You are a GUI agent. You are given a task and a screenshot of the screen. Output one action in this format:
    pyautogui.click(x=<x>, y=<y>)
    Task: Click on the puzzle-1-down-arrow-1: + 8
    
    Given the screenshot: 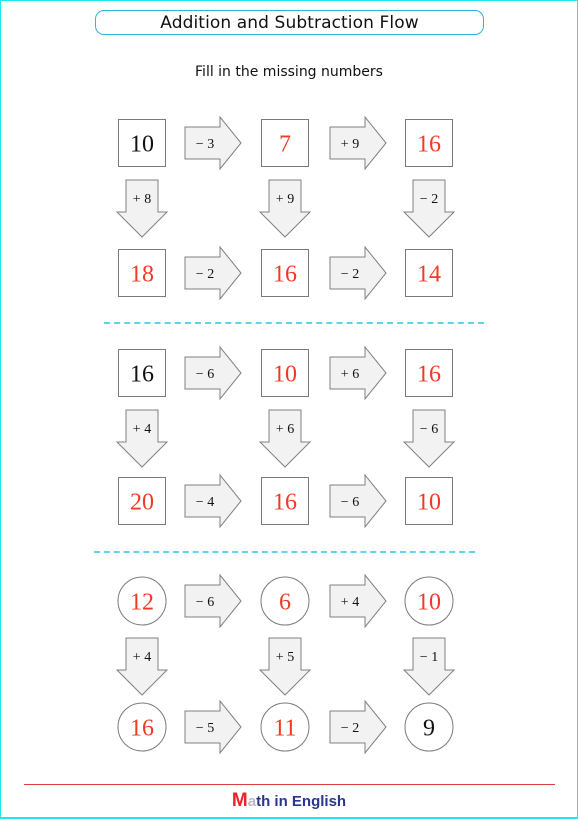 What is the action you would take?
    pyautogui.click(x=142, y=208)
    